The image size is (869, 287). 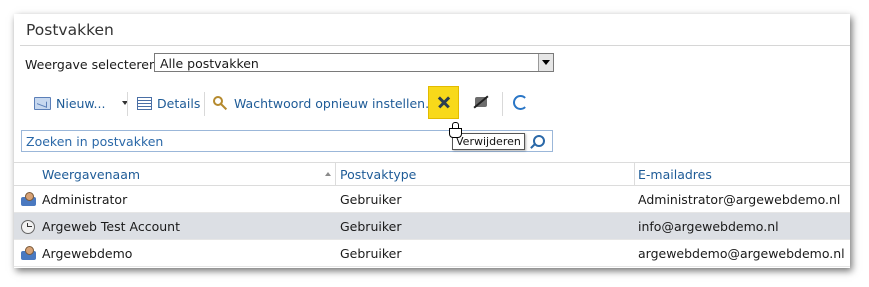 I want to click on details-list-icon, so click(x=144, y=103).